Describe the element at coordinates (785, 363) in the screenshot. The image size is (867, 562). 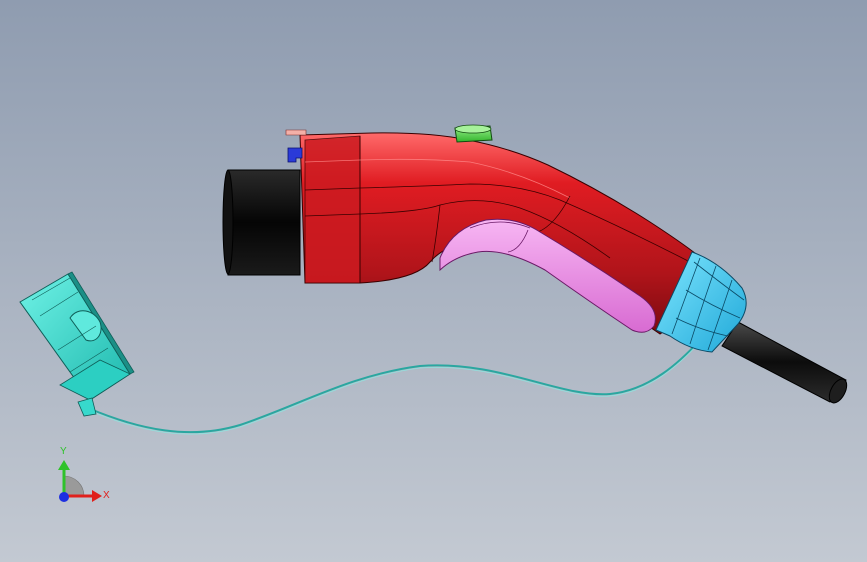
I see `power-cable` at that location.